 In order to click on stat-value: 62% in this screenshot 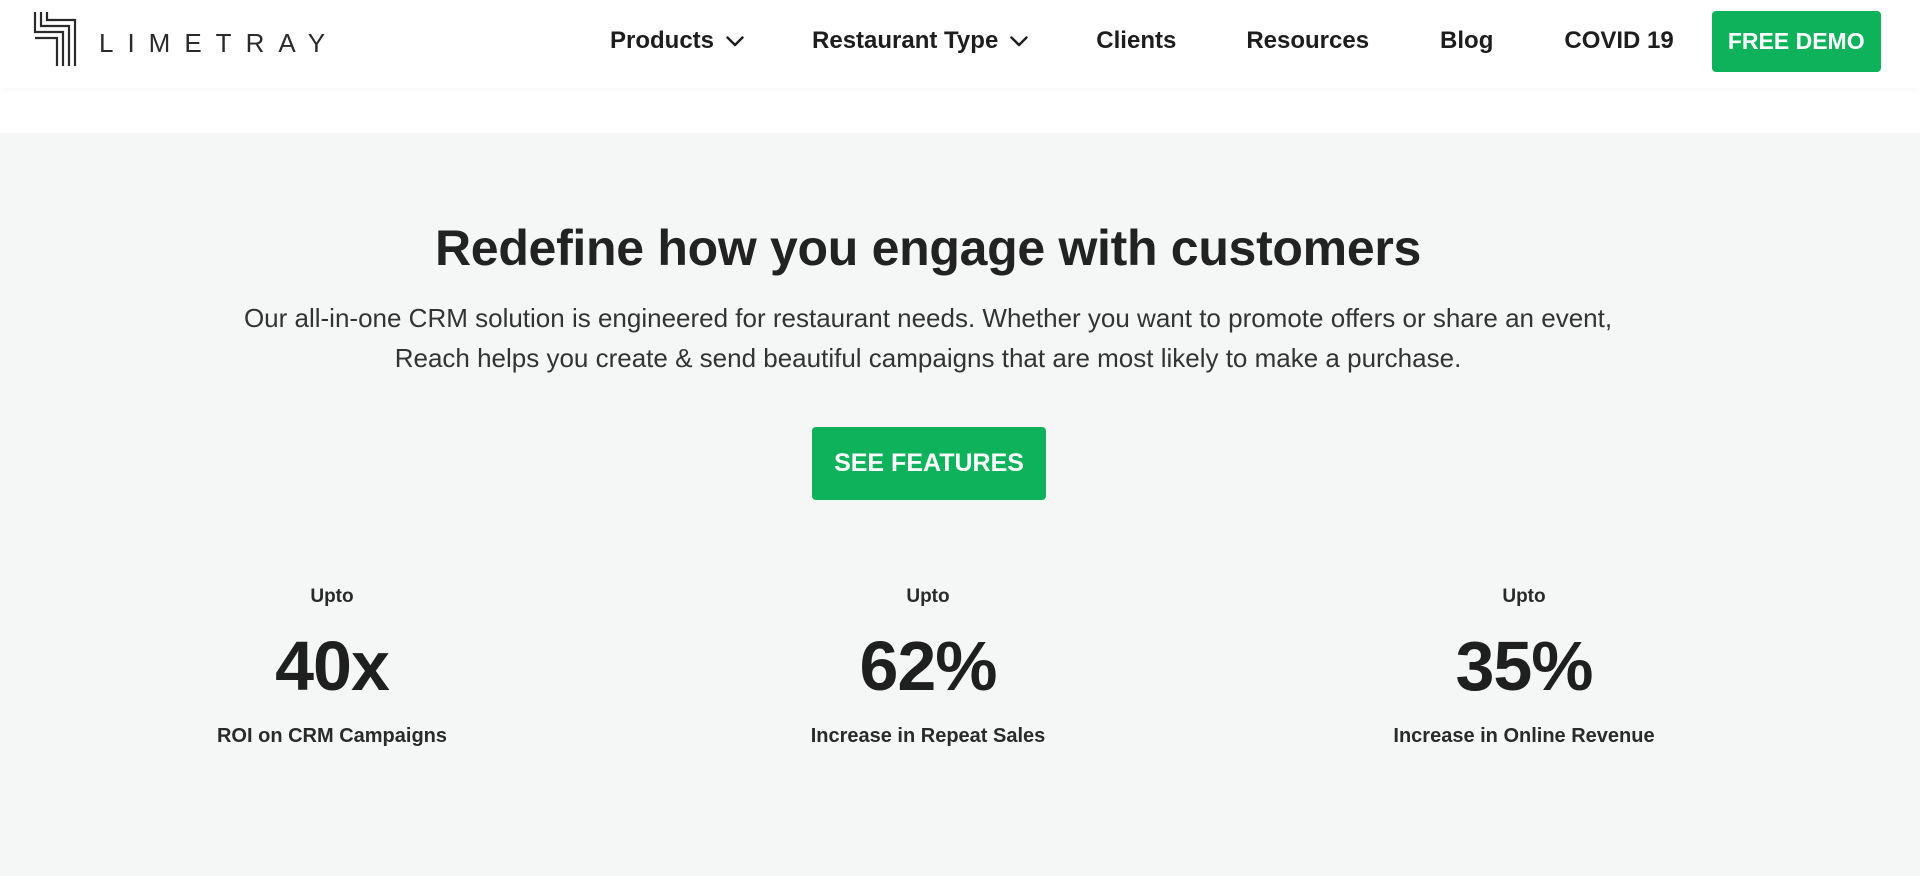, I will do `click(928, 666)`.